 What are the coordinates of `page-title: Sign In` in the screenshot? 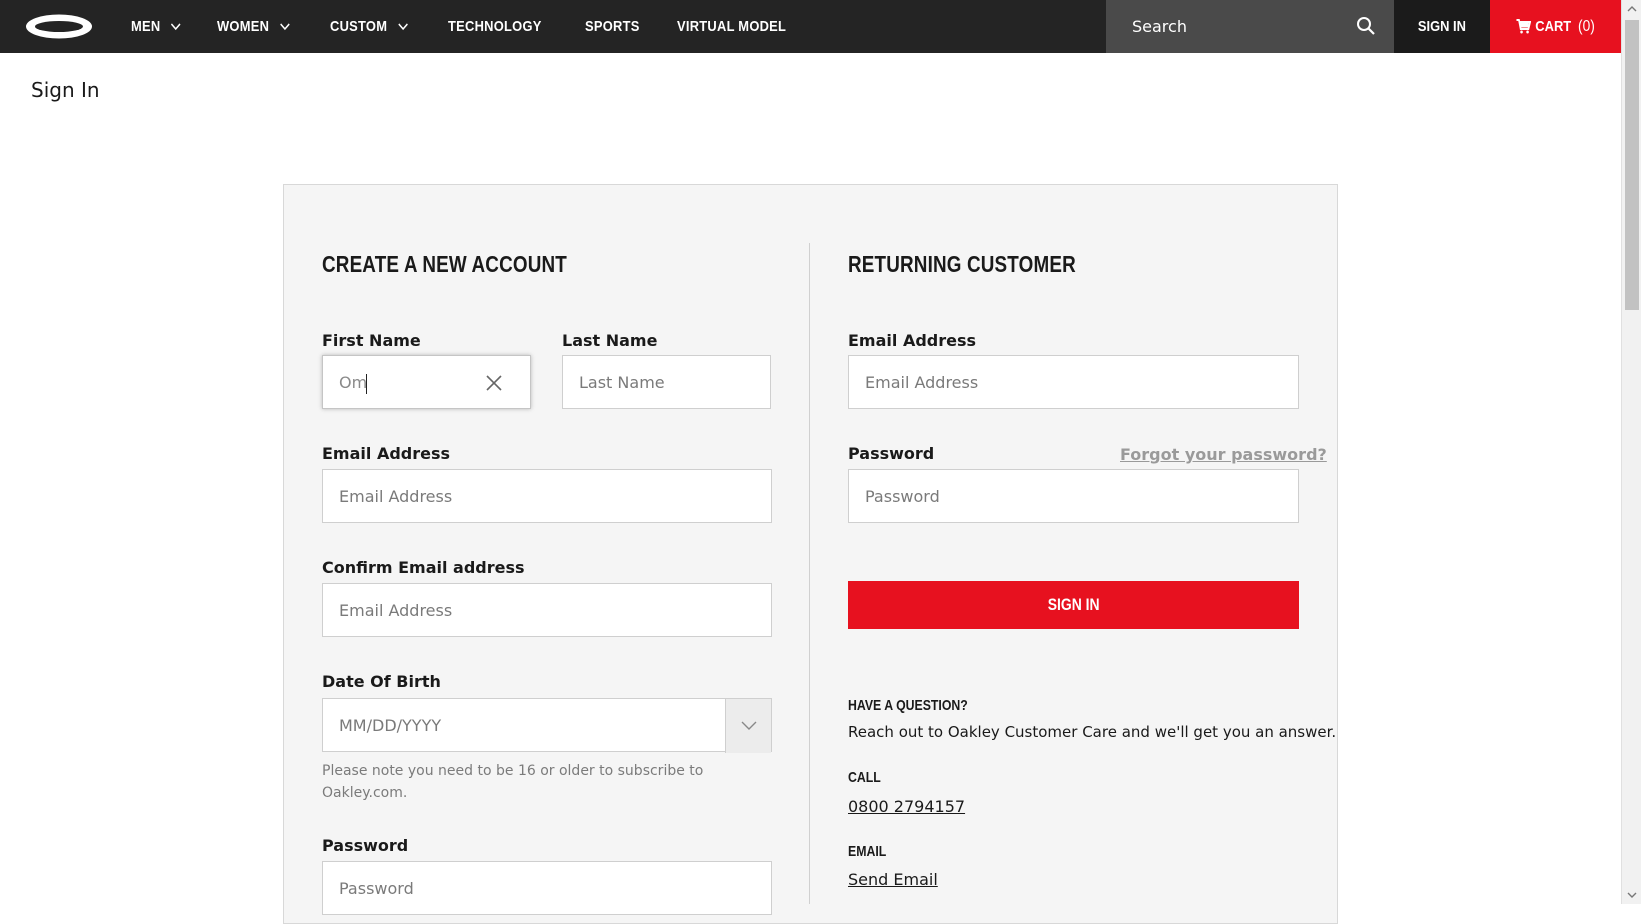 It's located at (65, 90).